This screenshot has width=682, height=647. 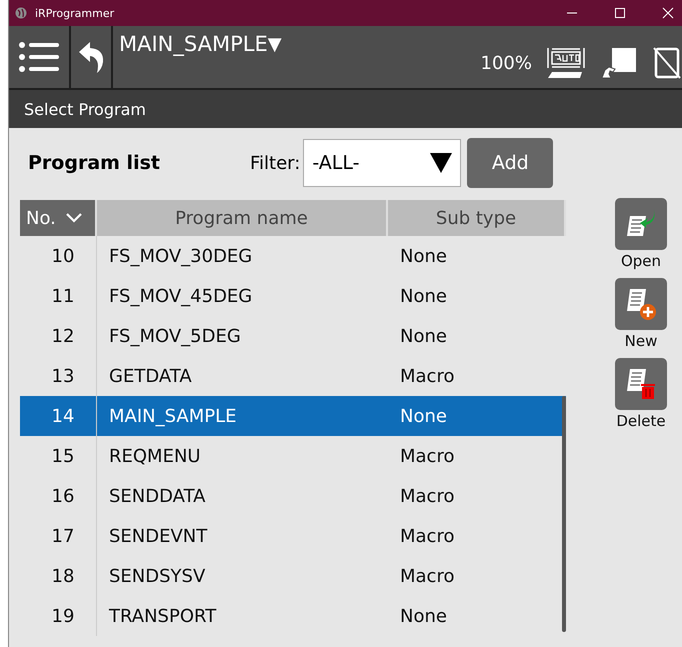 I want to click on speed-percentage: 100%, so click(x=506, y=63).